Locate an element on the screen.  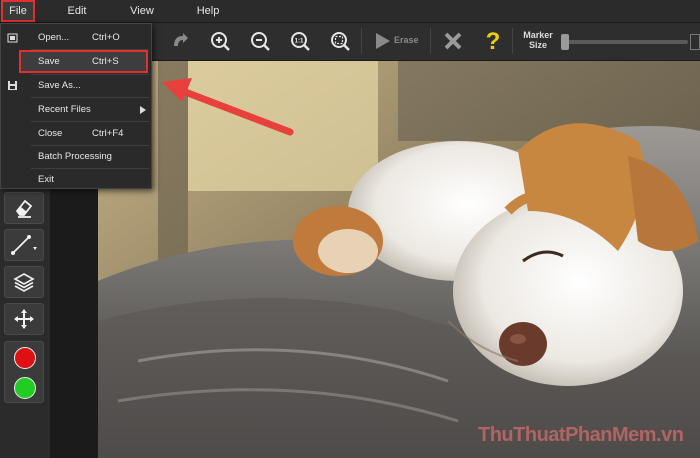
close-icon is located at coordinates (453, 41).